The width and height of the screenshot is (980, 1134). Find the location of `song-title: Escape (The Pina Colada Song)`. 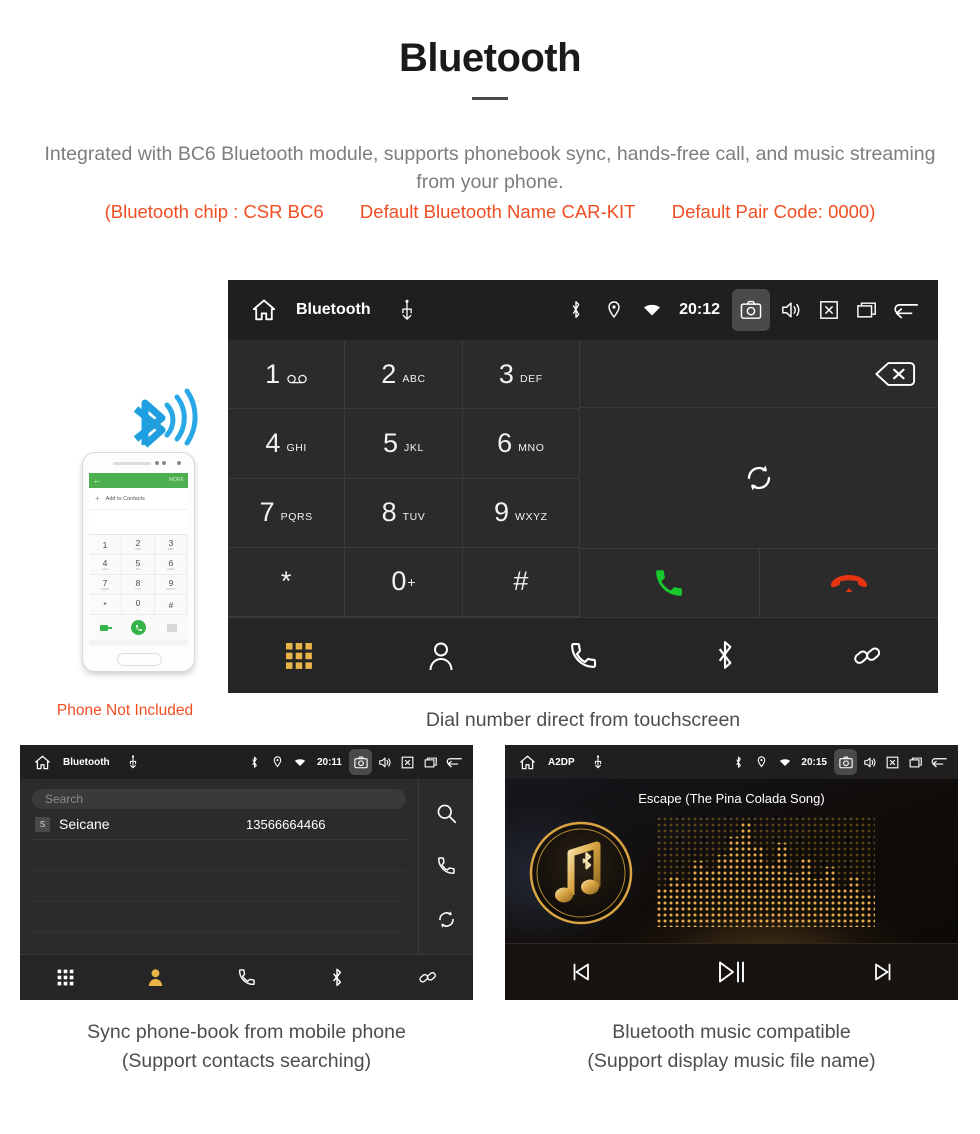

song-title: Escape (The Pina Colada Song) is located at coordinates (731, 798).